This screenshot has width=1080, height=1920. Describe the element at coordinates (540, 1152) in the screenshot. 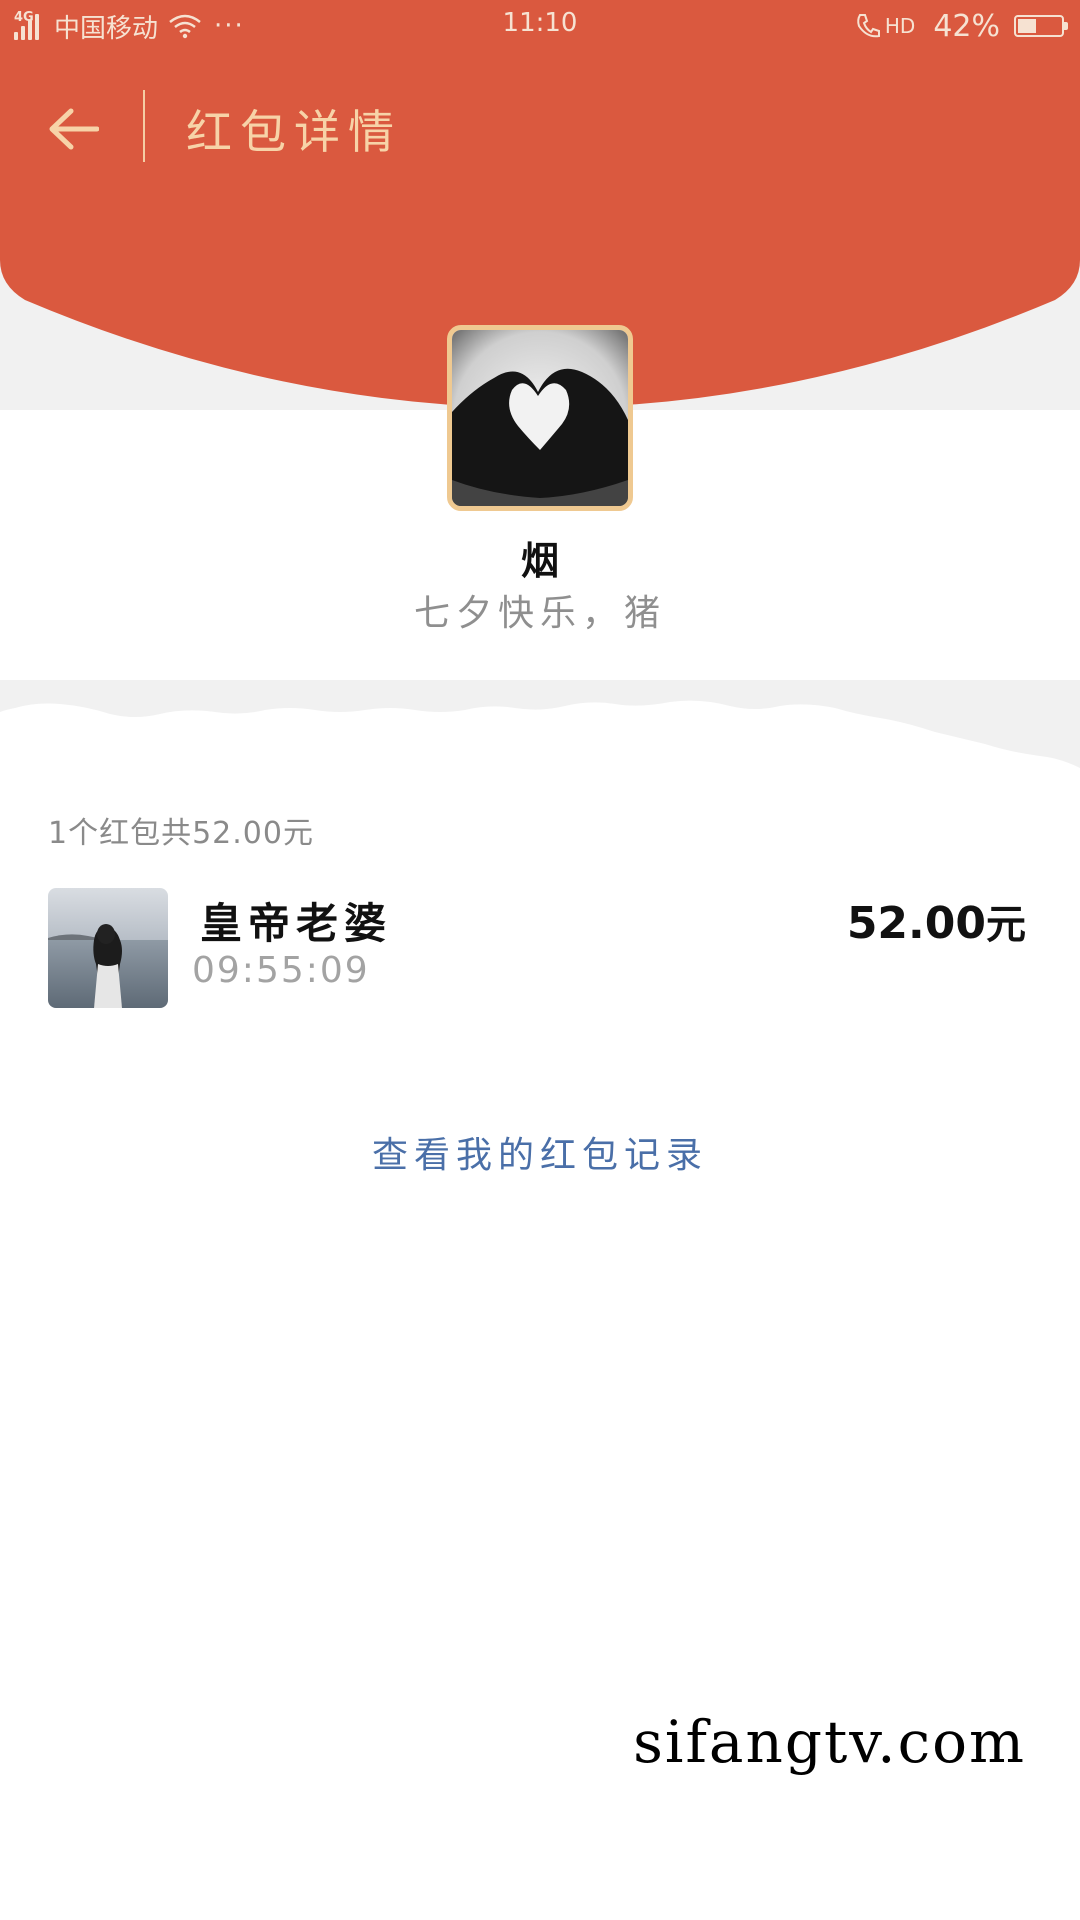

I see `view-my-records-link: 查看我的红包记录` at that location.